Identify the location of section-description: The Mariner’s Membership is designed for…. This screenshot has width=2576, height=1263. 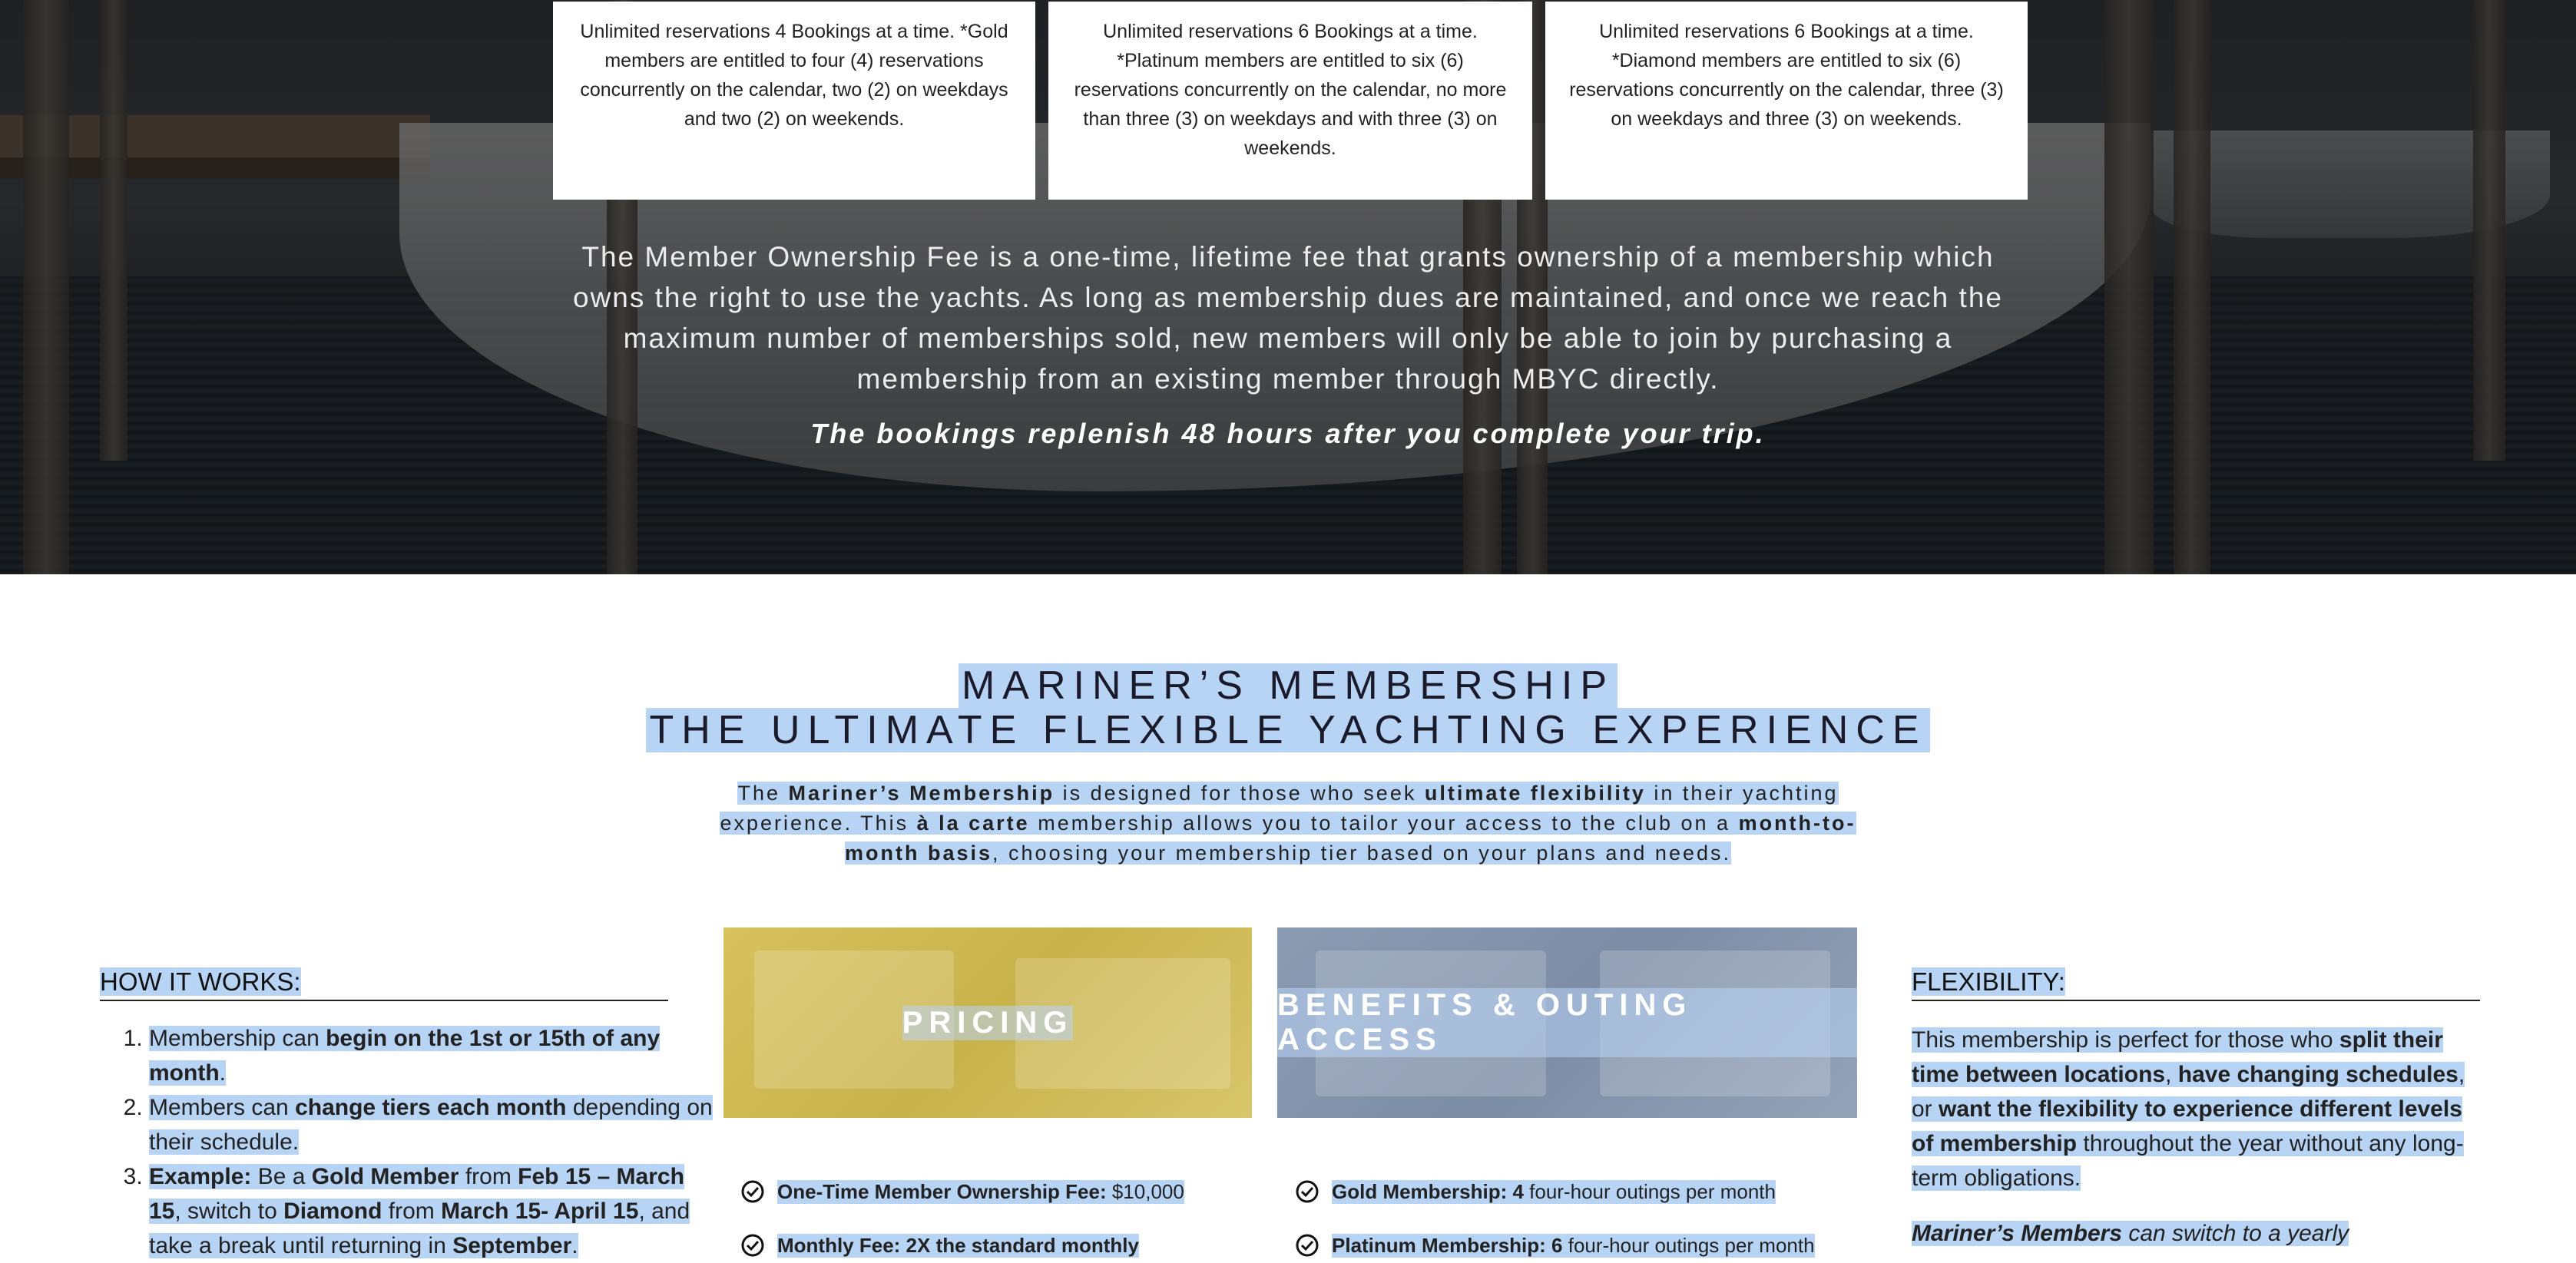
(1288, 824).